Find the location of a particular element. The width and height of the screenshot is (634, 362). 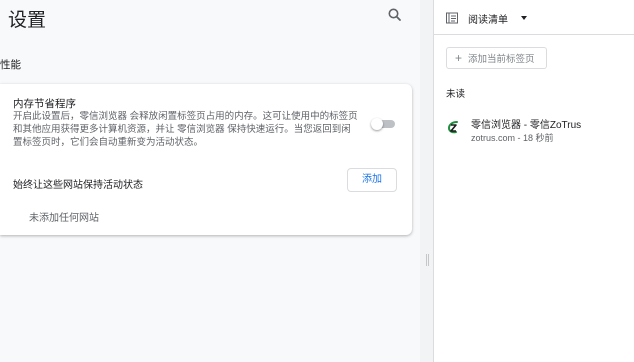

add-current-tab-button: + 添加当前标签页 is located at coordinates (496, 58).